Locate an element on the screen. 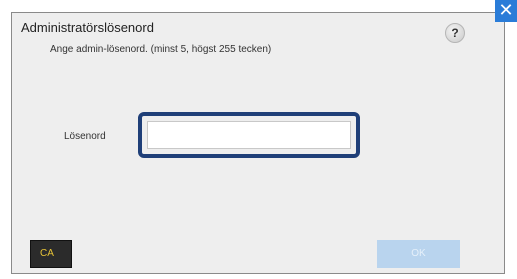  clear-all-button: CA is located at coordinates (51, 254).